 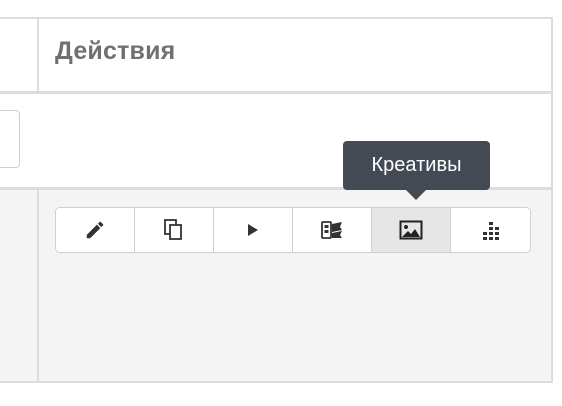 What do you see at coordinates (115, 51) in the screenshot?
I see `actions-column-header: Действия` at bounding box center [115, 51].